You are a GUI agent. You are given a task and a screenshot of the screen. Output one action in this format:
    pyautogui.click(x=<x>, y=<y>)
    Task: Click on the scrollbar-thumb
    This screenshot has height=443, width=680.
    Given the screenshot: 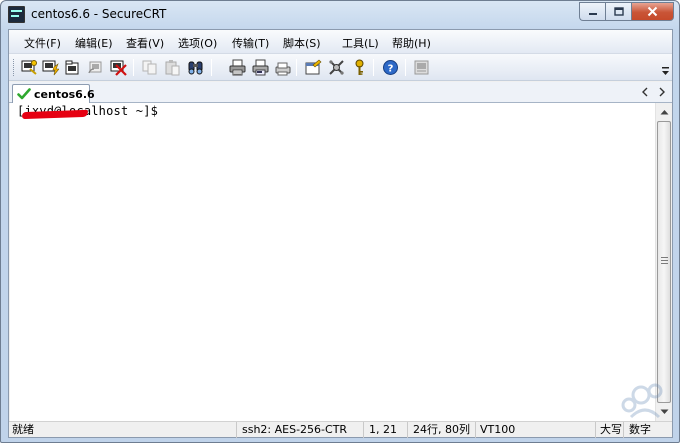 What is the action you would take?
    pyautogui.click(x=664, y=262)
    